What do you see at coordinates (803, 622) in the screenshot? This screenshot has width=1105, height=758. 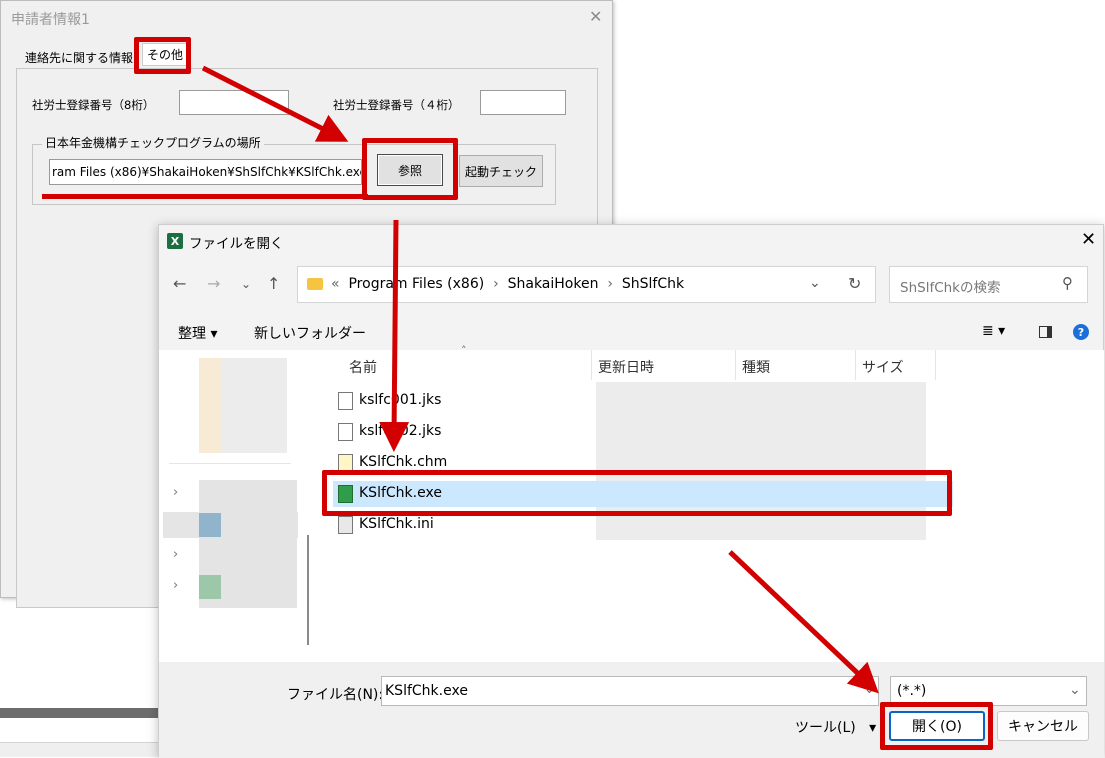 I see `arrow-to-open` at bounding box center [803, 622].